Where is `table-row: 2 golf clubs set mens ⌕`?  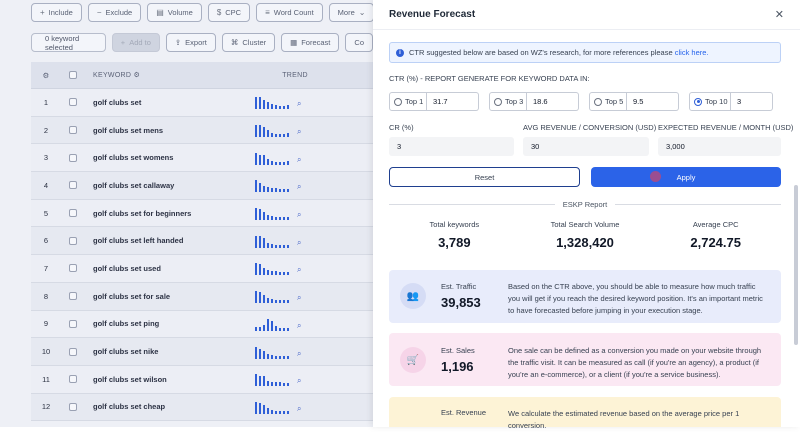 table-row: 2 golf clubs set mens ⌕ is located at coordinates (202, 130).